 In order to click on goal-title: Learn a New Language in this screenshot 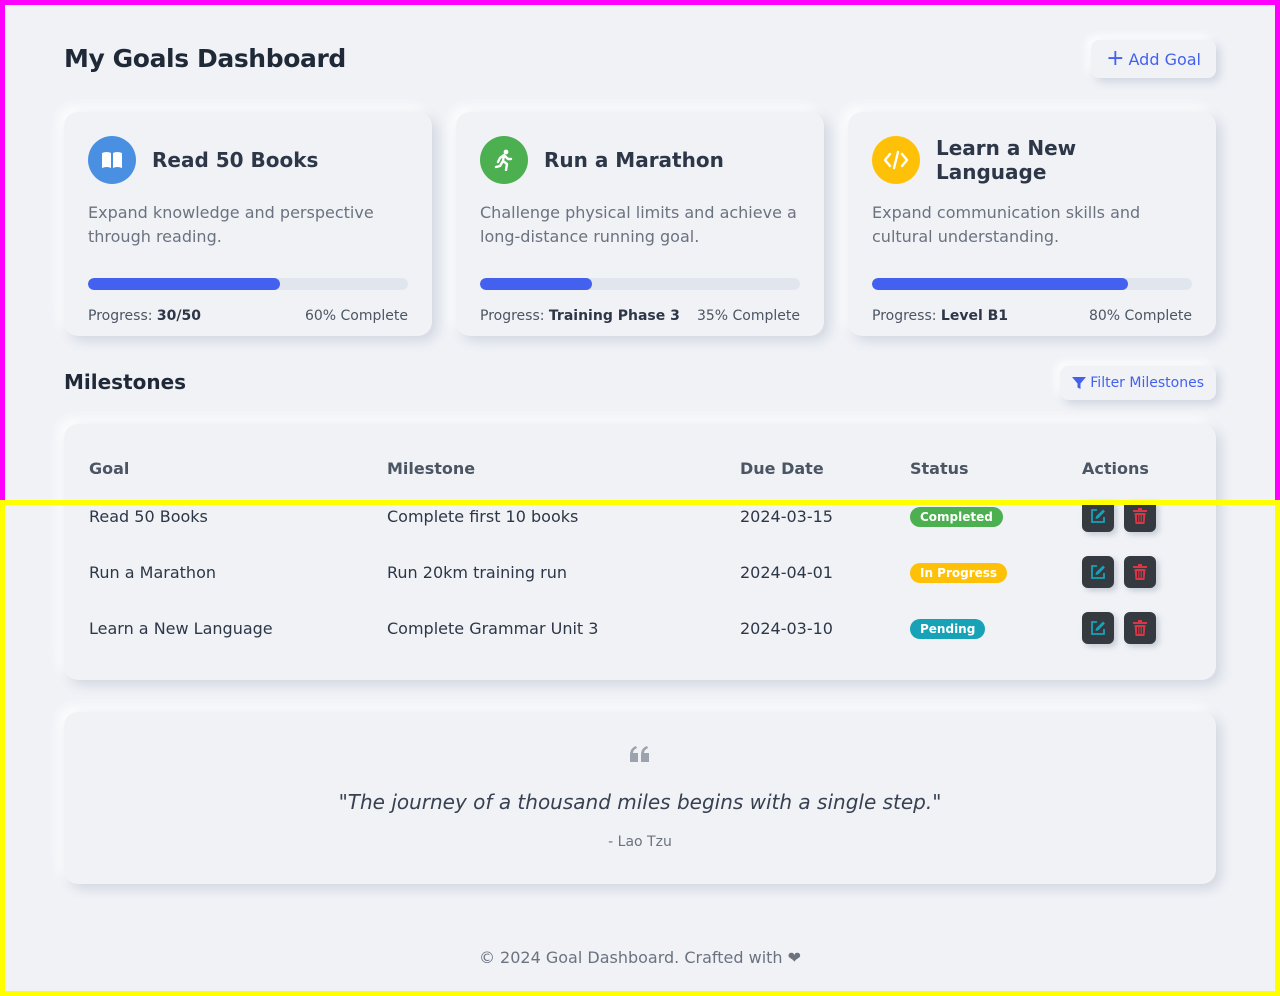, I will do `click(1006, 160)`.